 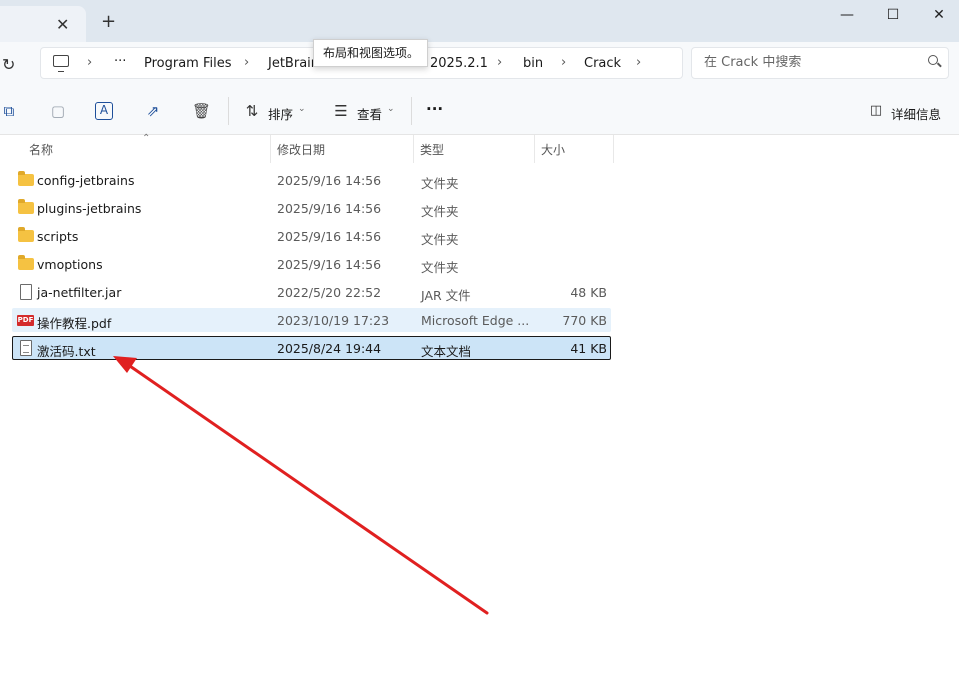 I want to click on maximize-button: ☐, so click(x=893, y=15).